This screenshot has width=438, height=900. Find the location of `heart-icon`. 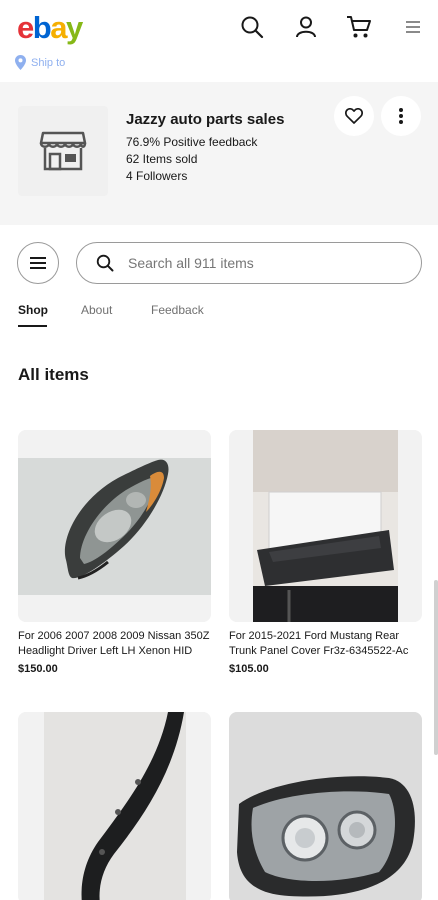

heart-icon is located at coordinates (354, 116).